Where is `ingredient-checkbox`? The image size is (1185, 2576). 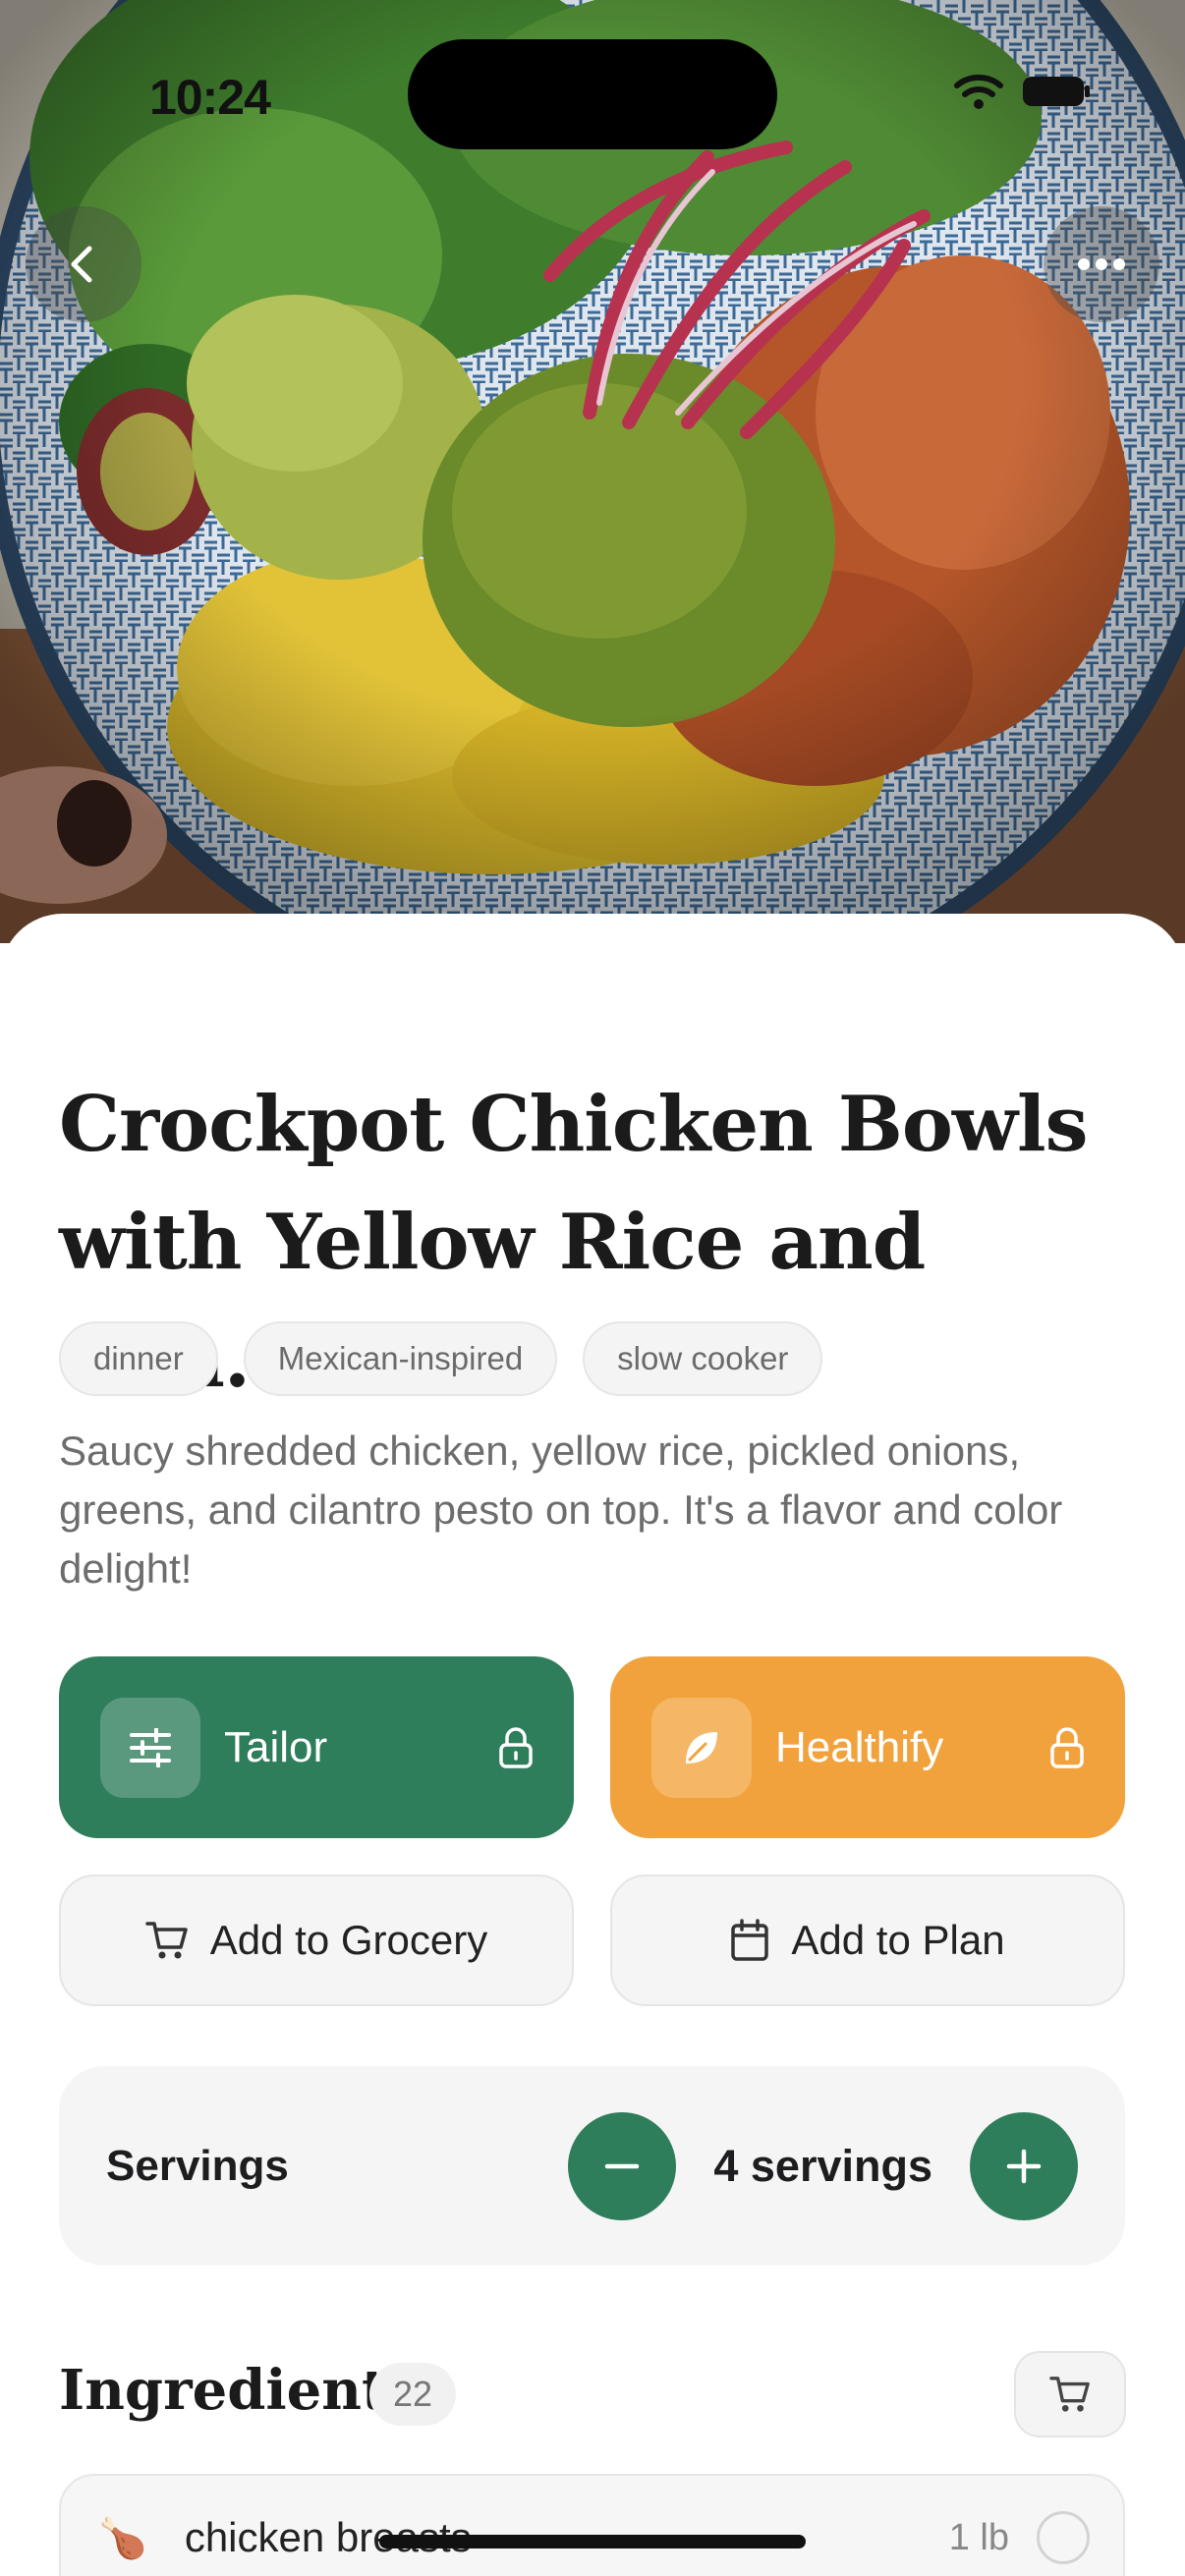 ingredient-checkbox is located at coordinates (1064, 2537).